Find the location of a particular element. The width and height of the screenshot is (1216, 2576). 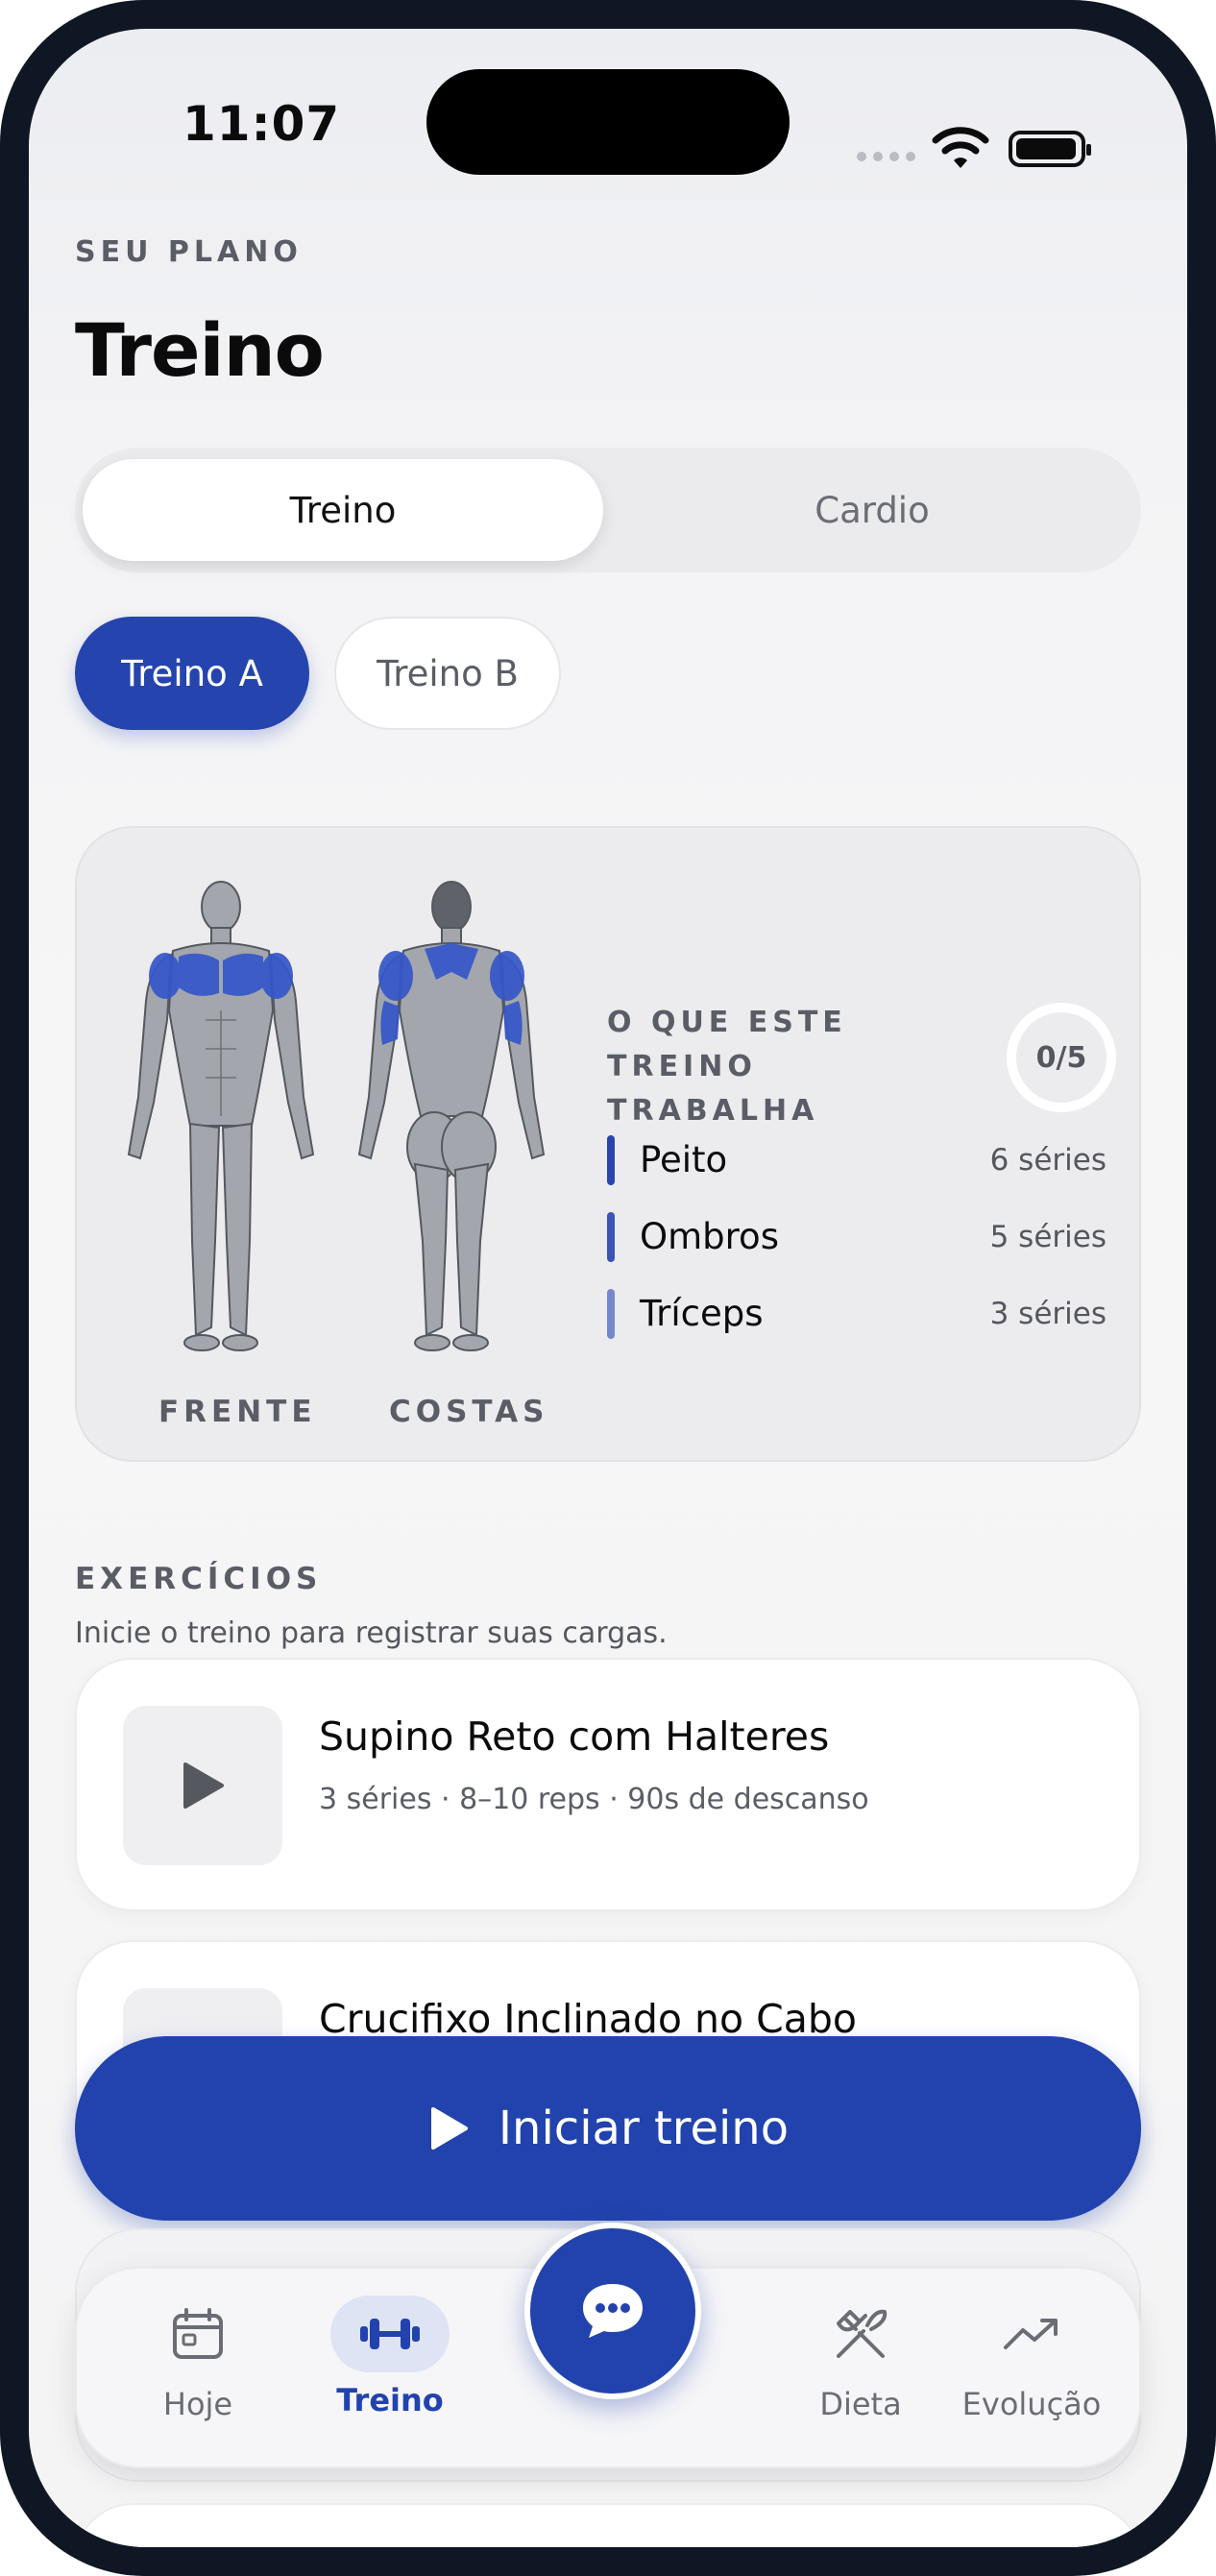

tab-hoje: Hoje is located at coordinates (198, 2372).